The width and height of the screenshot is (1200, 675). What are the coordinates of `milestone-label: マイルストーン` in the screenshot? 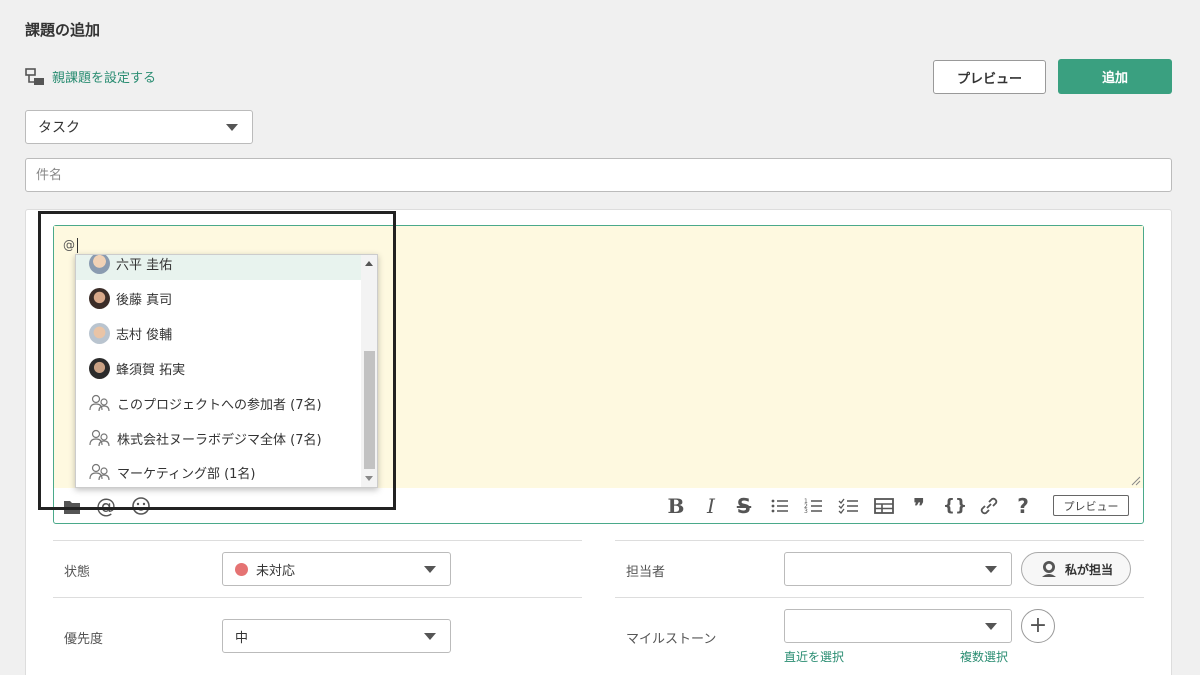 It's located at (671, 637).